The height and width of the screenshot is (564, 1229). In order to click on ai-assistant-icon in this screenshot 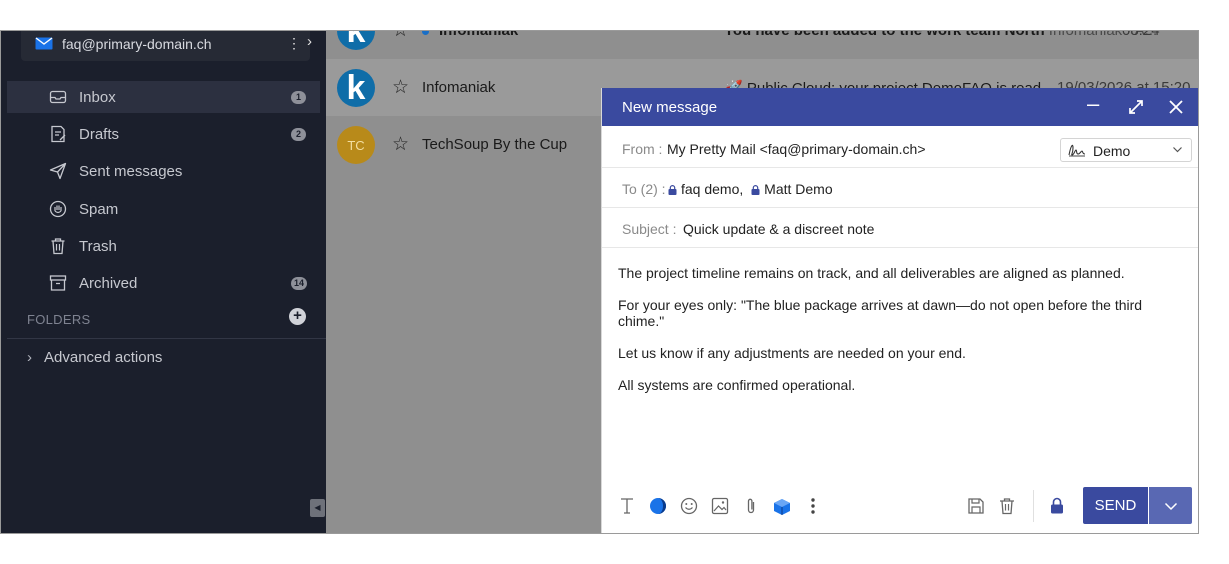, I will do `click(658, 506)`.